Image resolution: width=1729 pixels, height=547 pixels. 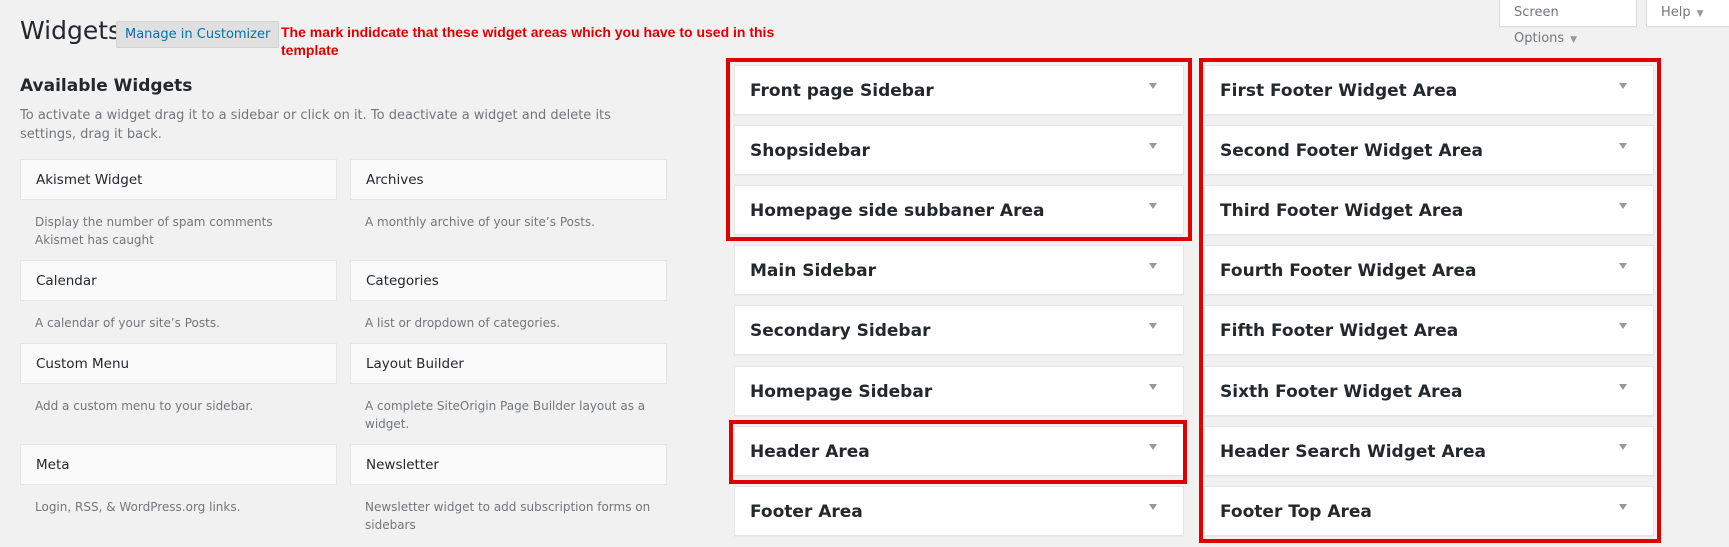 I want to click on sidebar-homepage: Homepage Sidebar, so click(x=959, y=391).